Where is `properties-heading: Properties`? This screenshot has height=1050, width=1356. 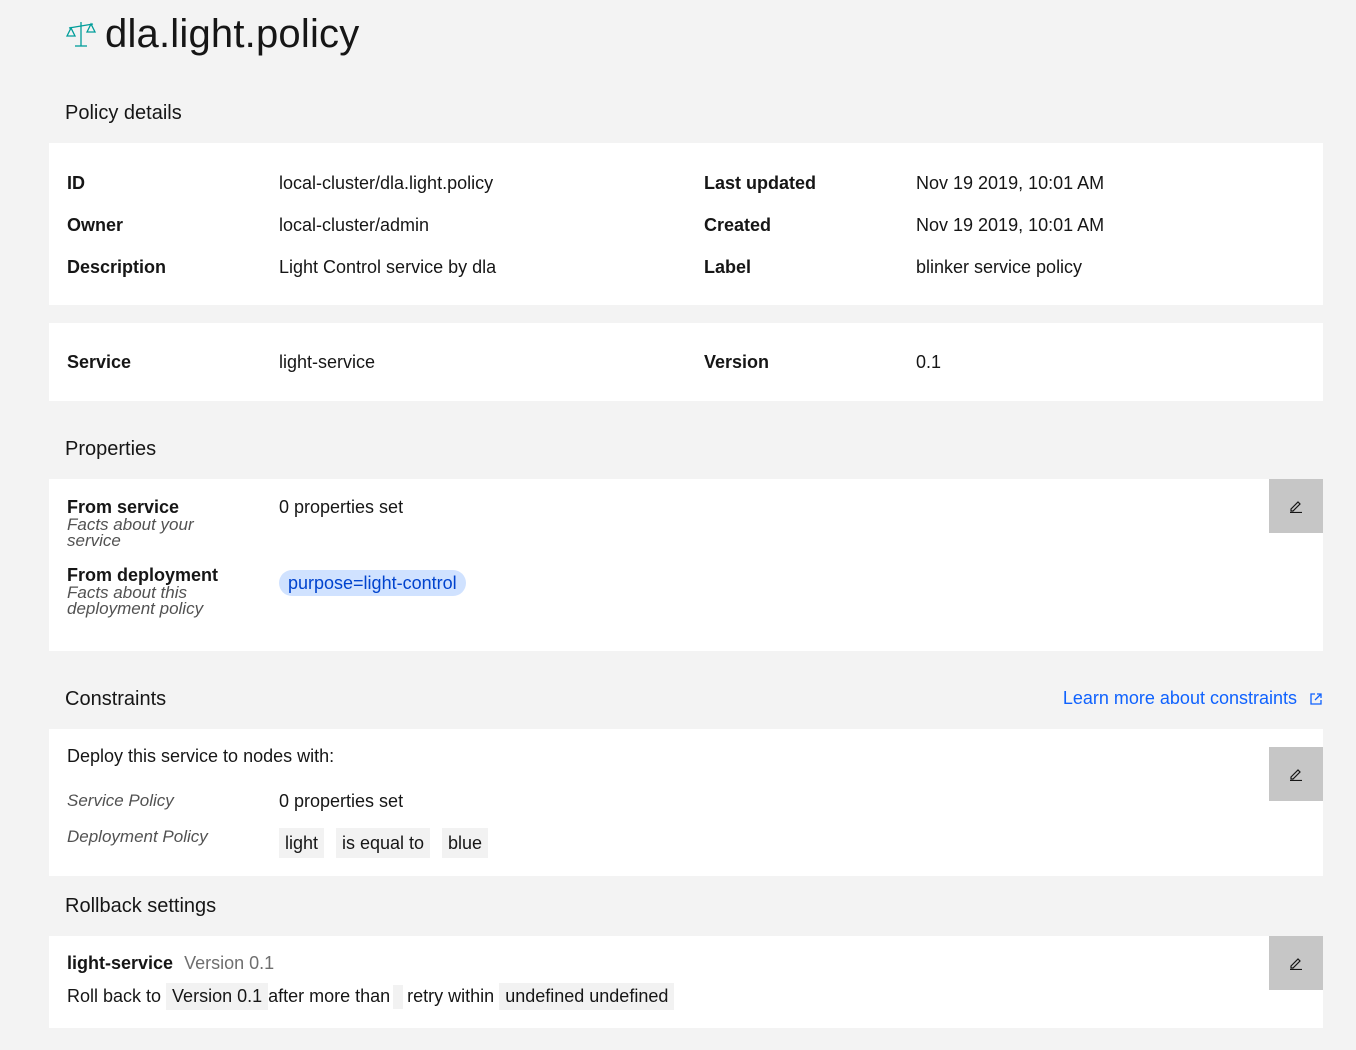 properties-heading: Properties is located at coordinates (111, 449).